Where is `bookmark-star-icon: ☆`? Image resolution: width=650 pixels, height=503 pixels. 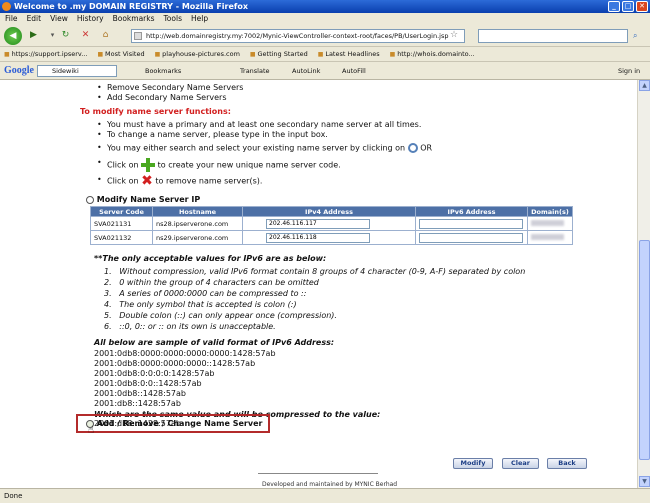 bookmark-star-icon: ☆ is located at coordinates (454, 35).